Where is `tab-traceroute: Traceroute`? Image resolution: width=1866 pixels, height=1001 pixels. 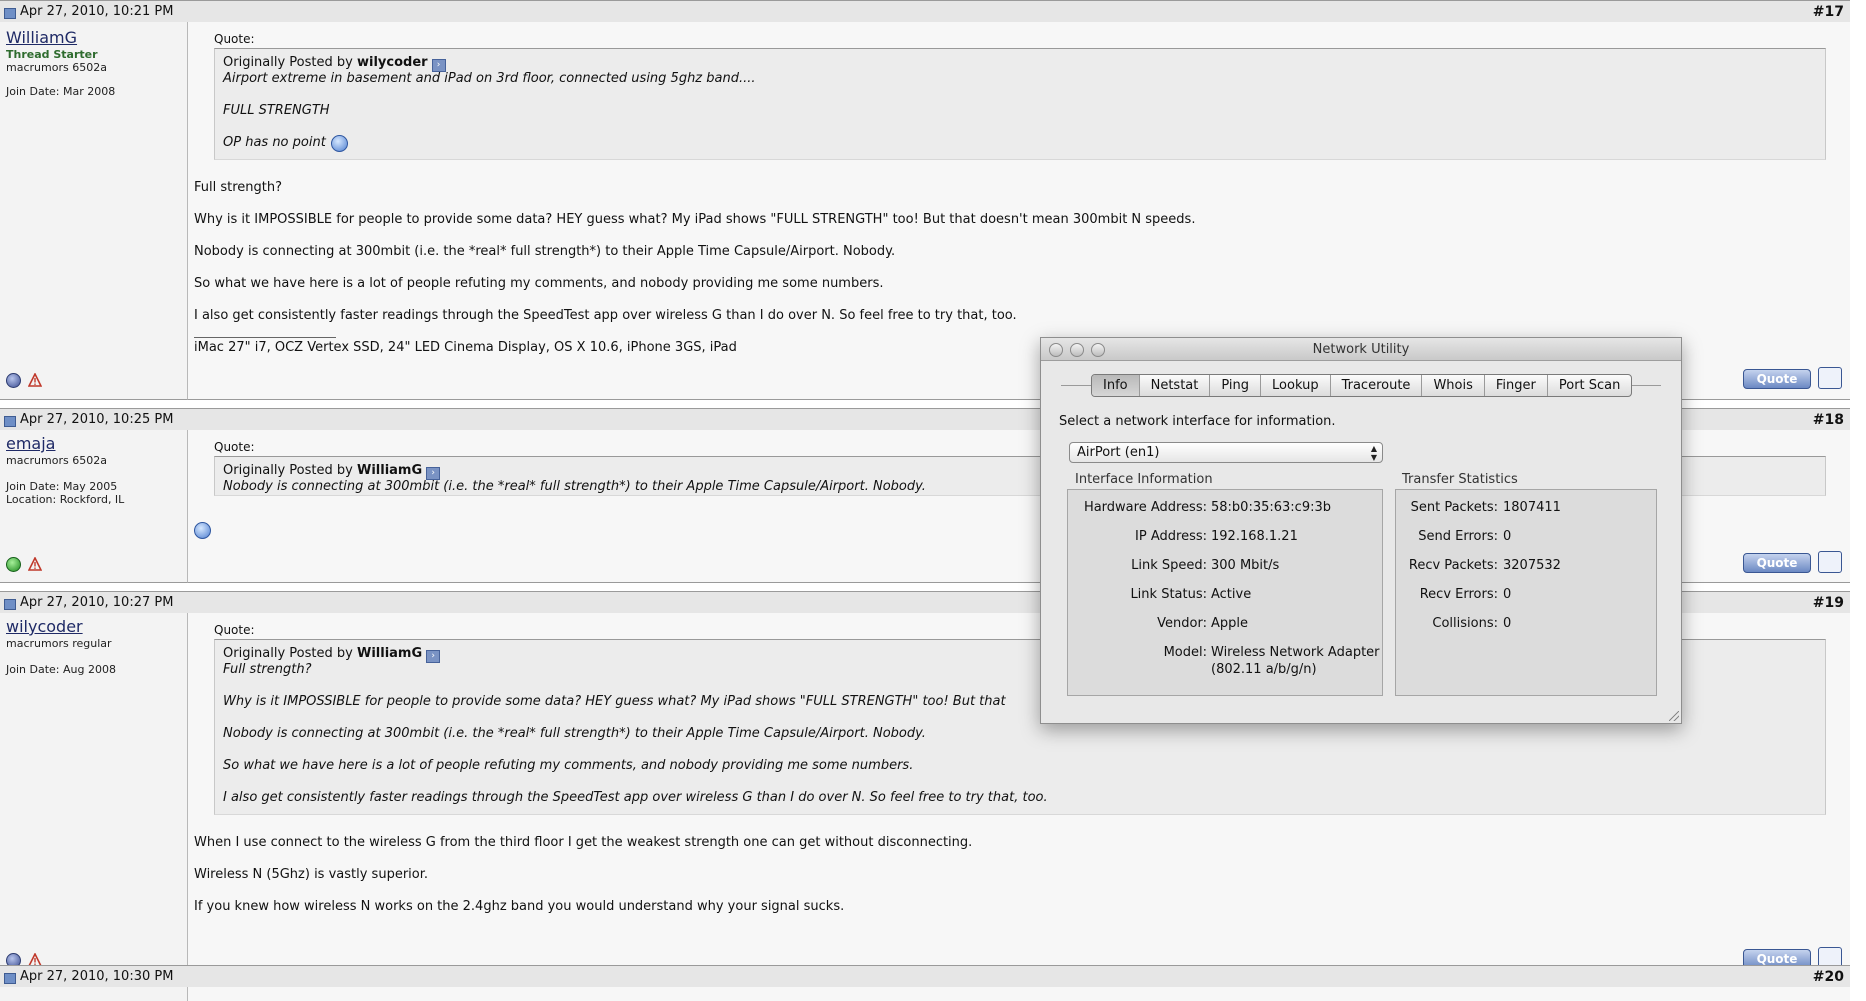
tab-traceroute: Traceroute is located at coordinates (1377, 385).